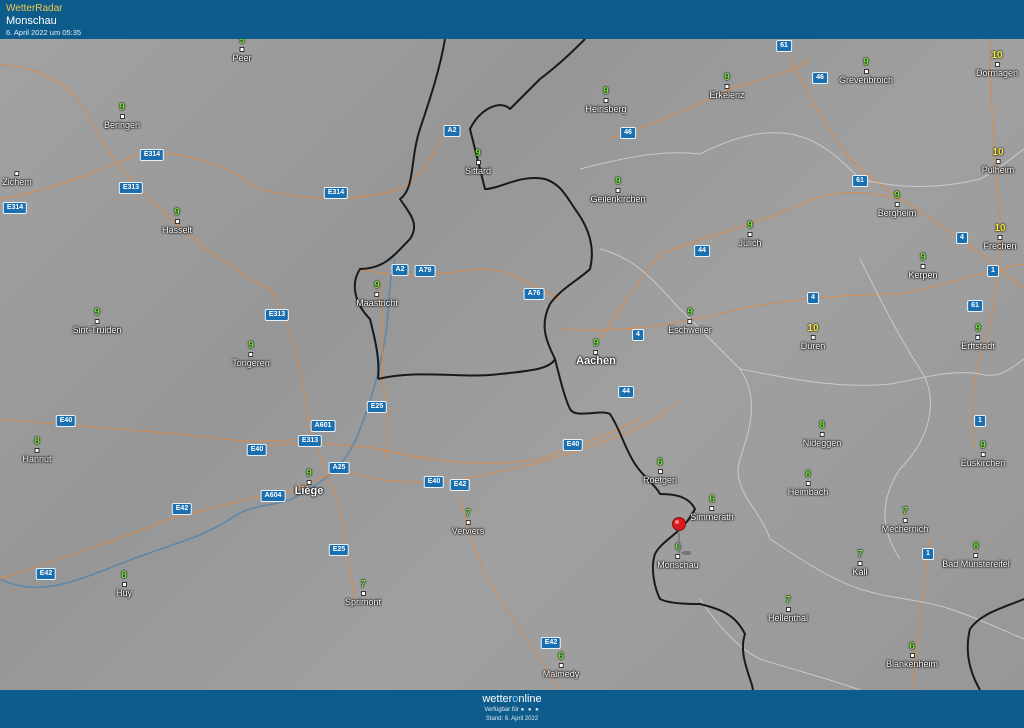 The image size is (1024, 728). Describe the element at coordinates (573, 445) in the screenshot. I see `road-sign: E40` at that location.